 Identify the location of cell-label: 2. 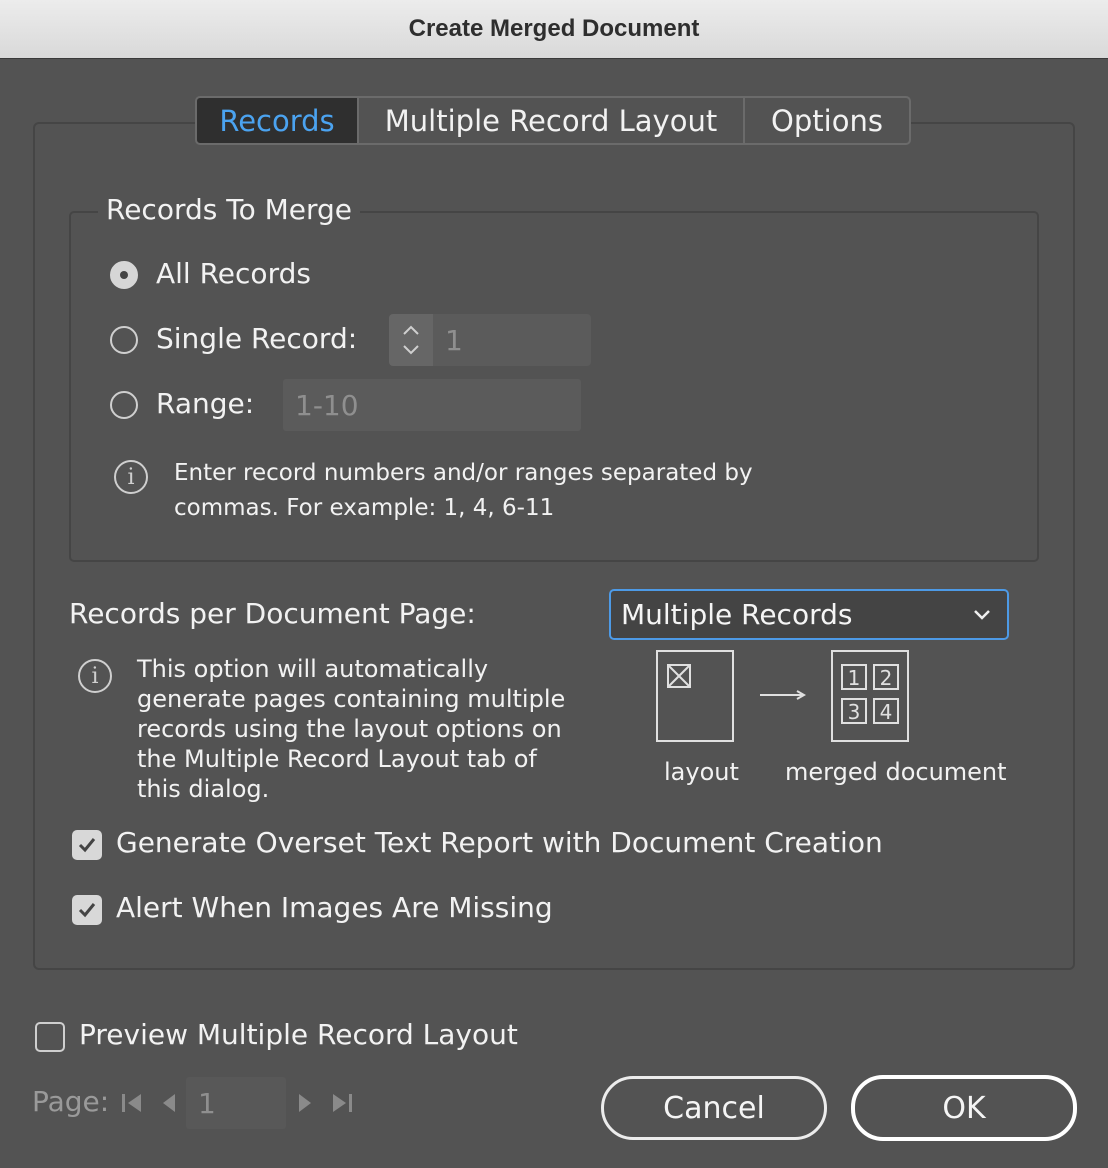
(886, 678).